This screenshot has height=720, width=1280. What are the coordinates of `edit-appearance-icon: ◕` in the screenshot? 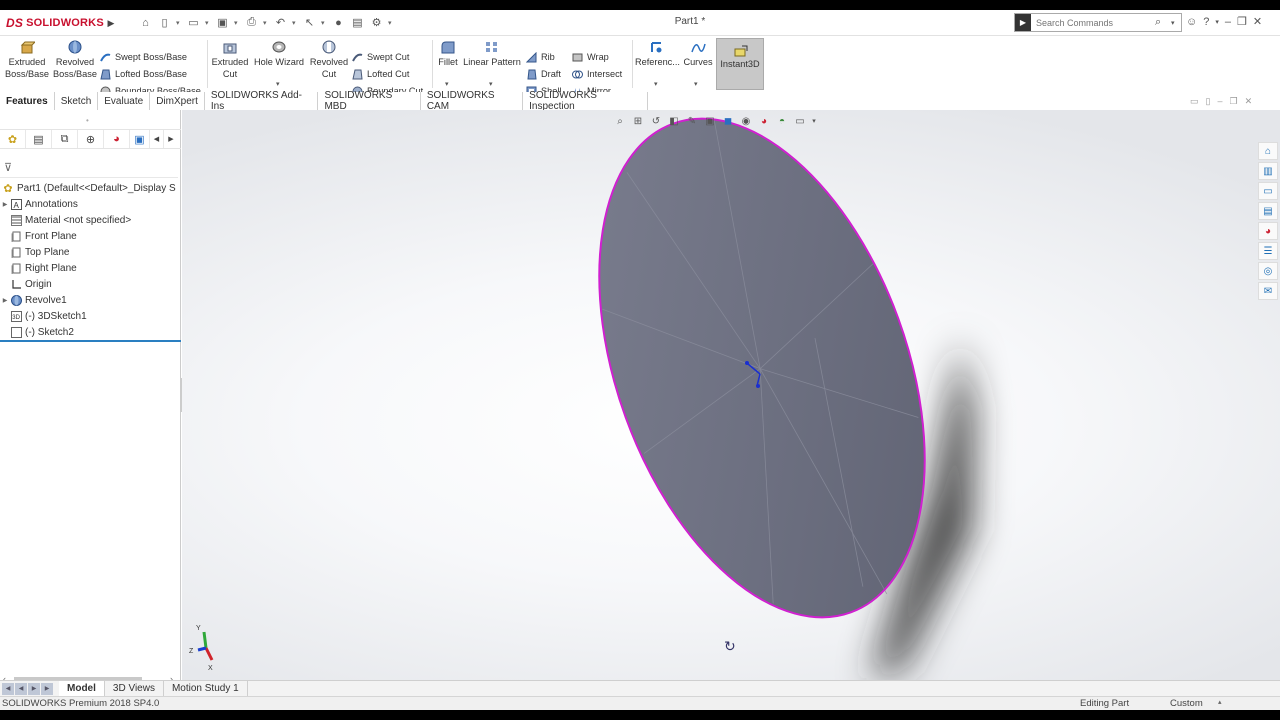 It's located at (764, 121).